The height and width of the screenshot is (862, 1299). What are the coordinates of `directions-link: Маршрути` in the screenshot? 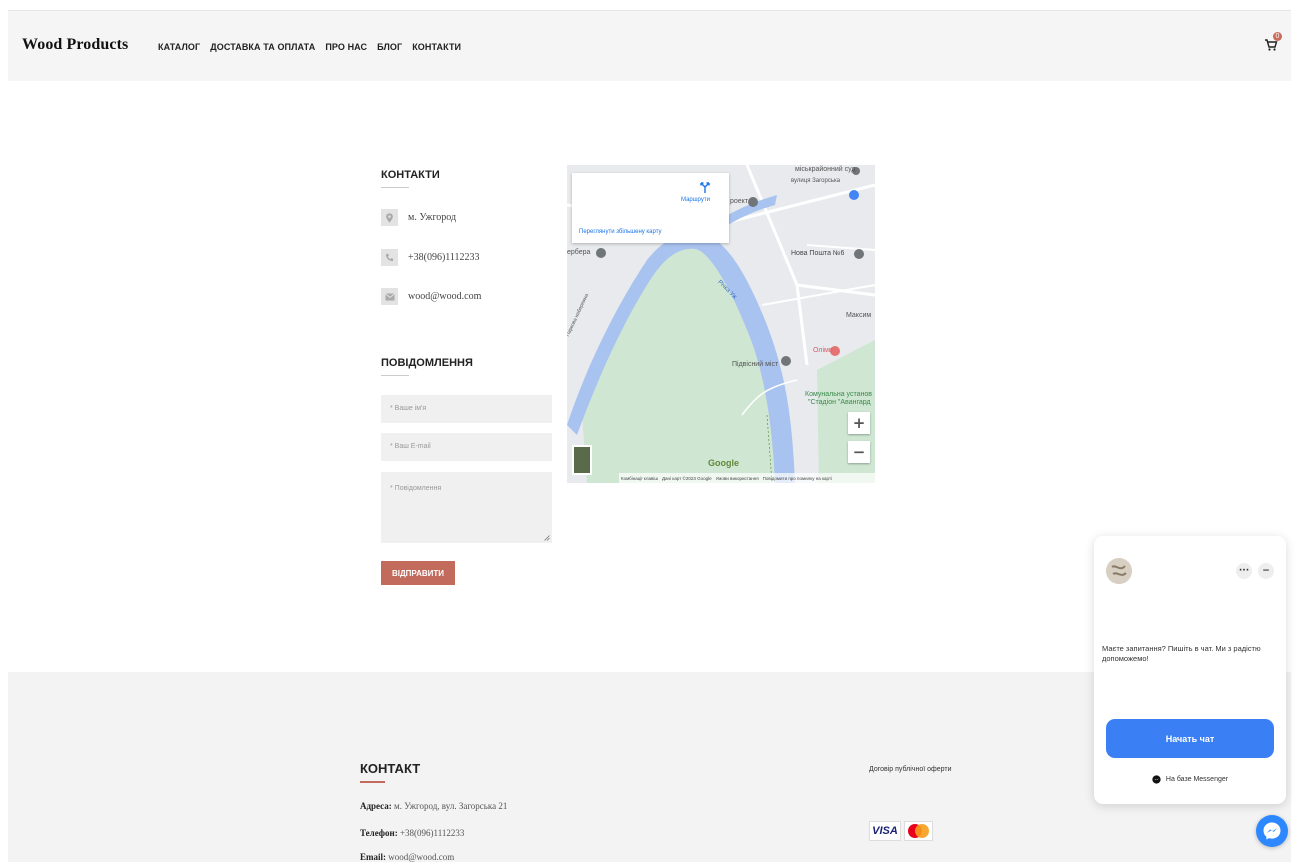 It's located at (695, 200).